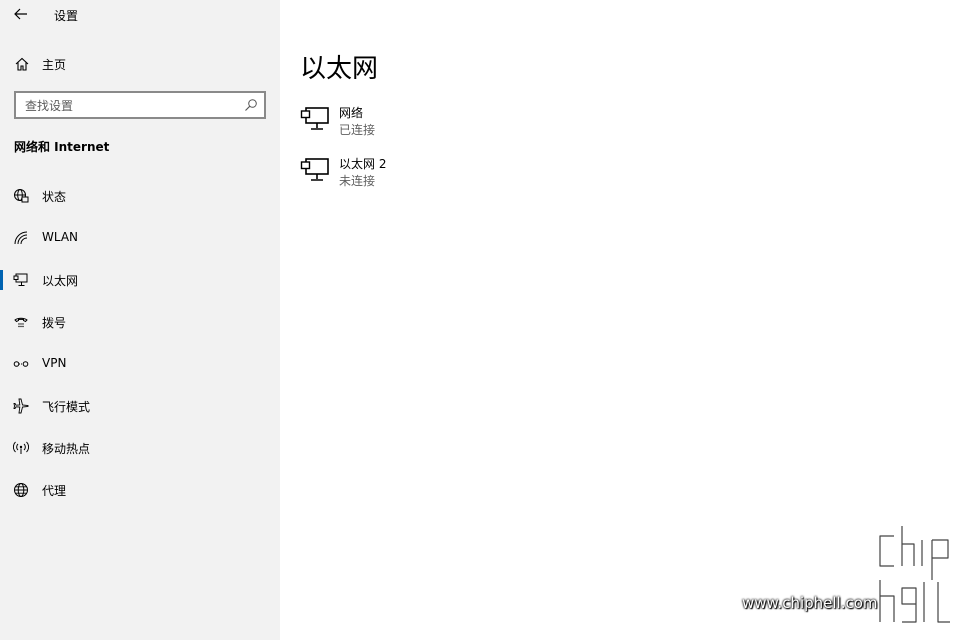  Describe the element at coordinates (66, 16) in the screenshot. I see `window-title: 设置` at that location.